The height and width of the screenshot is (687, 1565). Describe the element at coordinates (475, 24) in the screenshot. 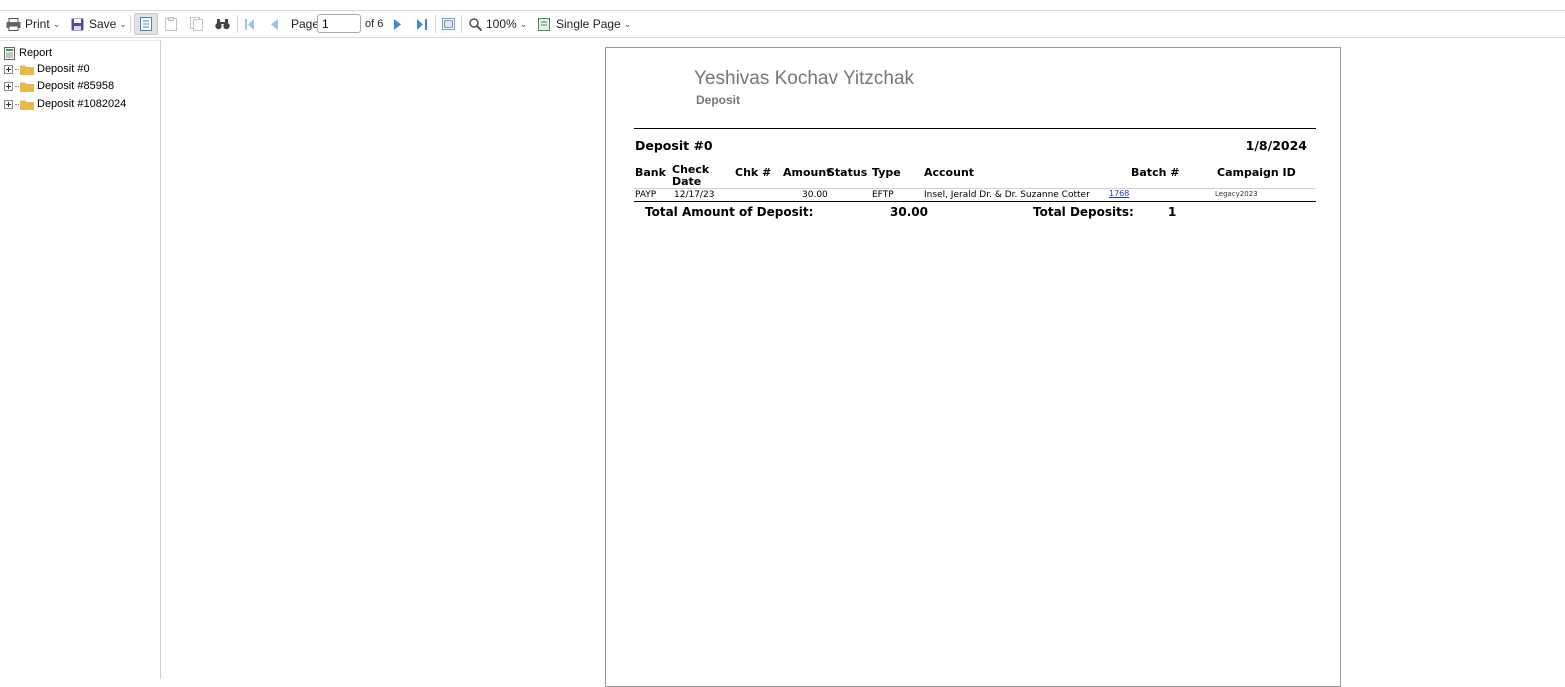

I see `magnifier-icon` at that location.